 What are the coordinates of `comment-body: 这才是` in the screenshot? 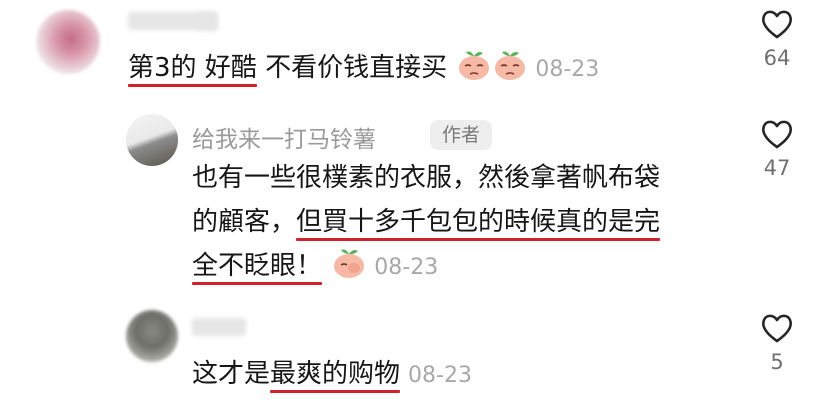 It's located at (231, 374).